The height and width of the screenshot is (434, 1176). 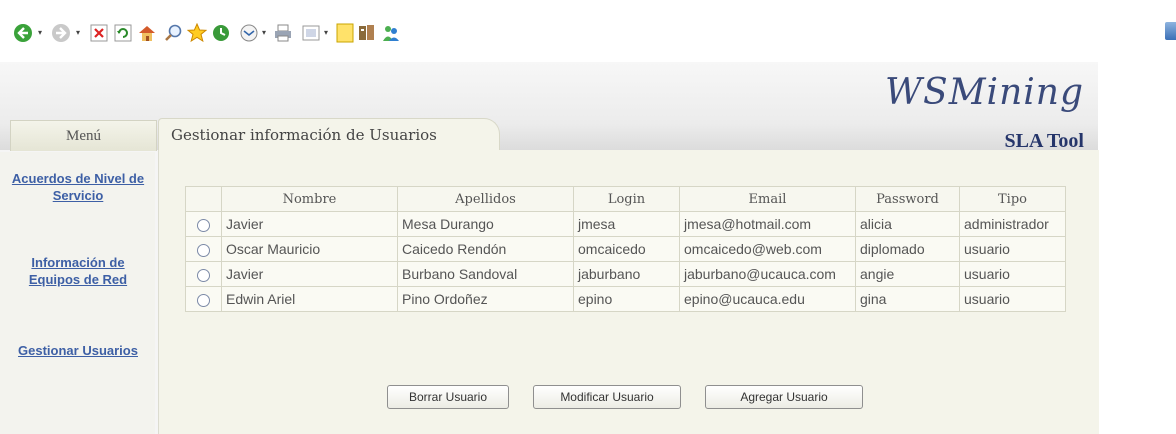 I want to click on notes-icon, so click(x=345, y=33).